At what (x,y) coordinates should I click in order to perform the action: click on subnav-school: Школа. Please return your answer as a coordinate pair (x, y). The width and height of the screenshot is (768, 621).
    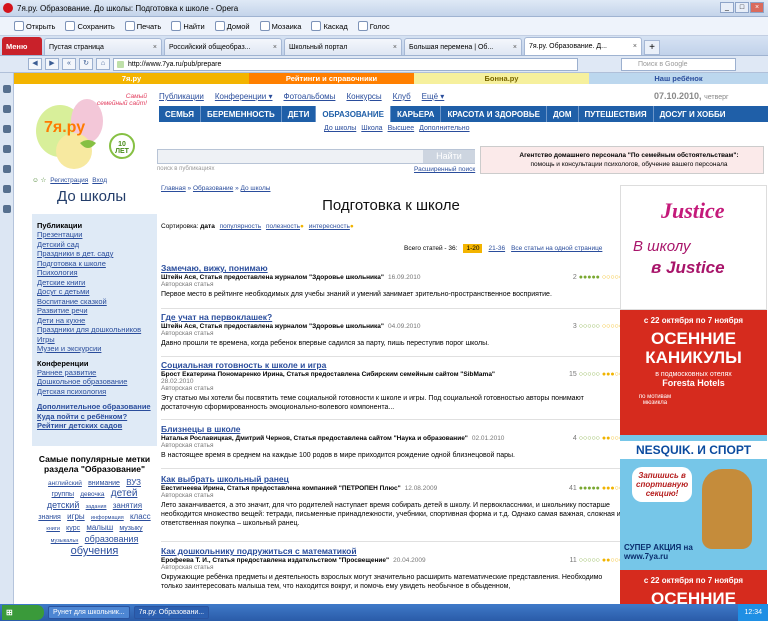
    Looking at the image, I should click on (371, 128).